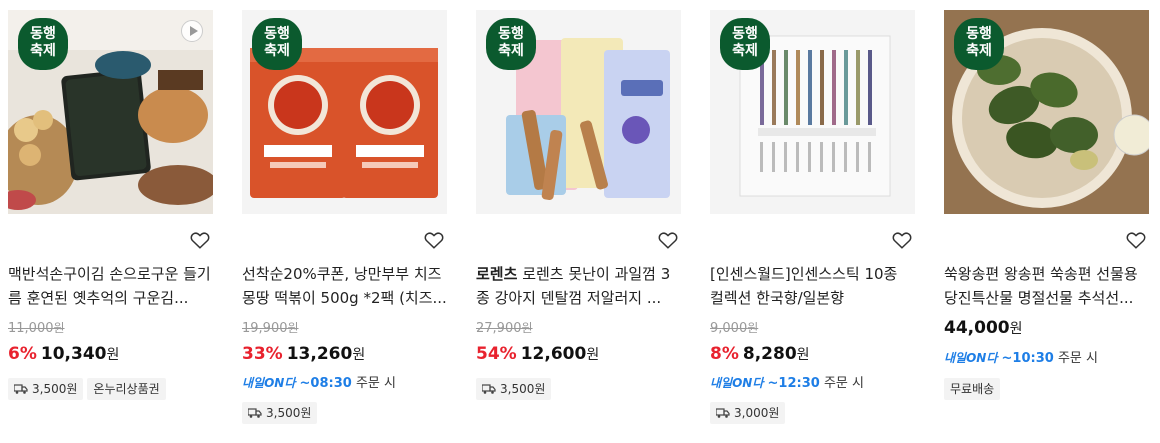  Describe the element at coordinates (724, 354) in the screenshot. I see `discount-rate: 8%` at that location.